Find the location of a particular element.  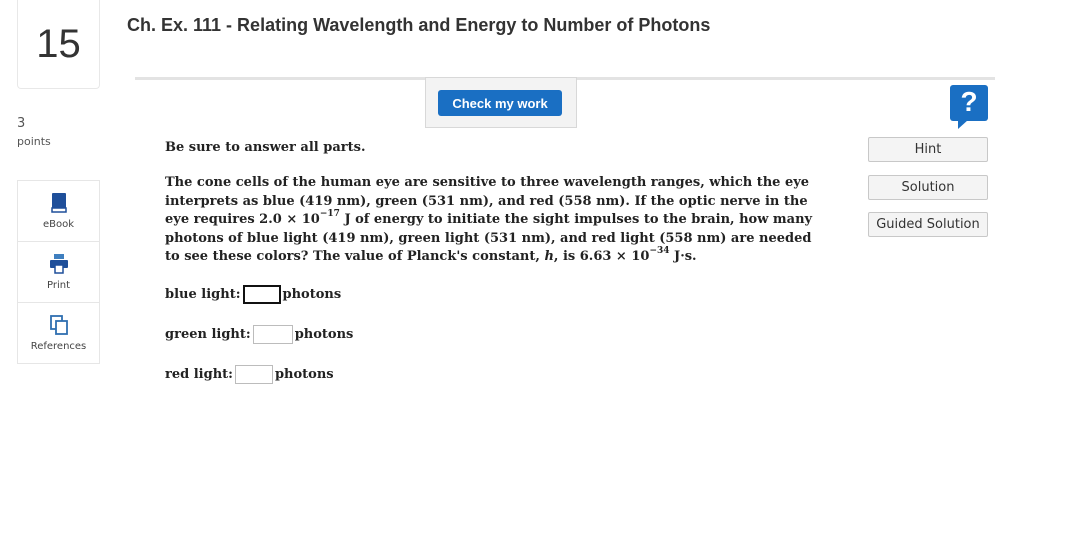

answer-row-green: green light: photons is located at coordinates (259, 334).